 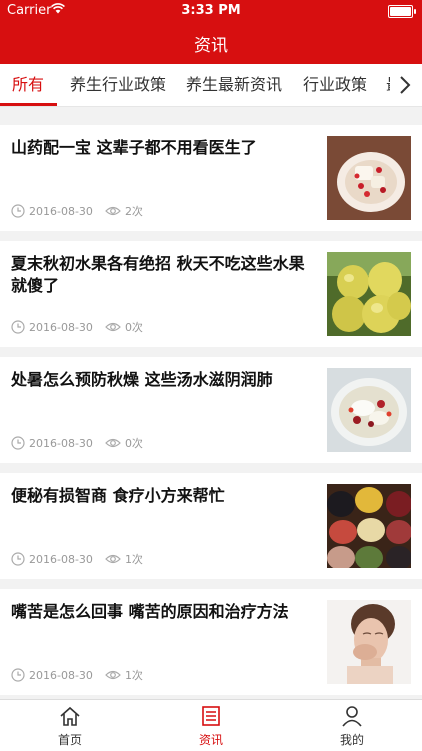 What do you see at coordinates (369, 642) in the screenshot?
I see `article-thumbnail-woman` at bounding box center [369, 642].